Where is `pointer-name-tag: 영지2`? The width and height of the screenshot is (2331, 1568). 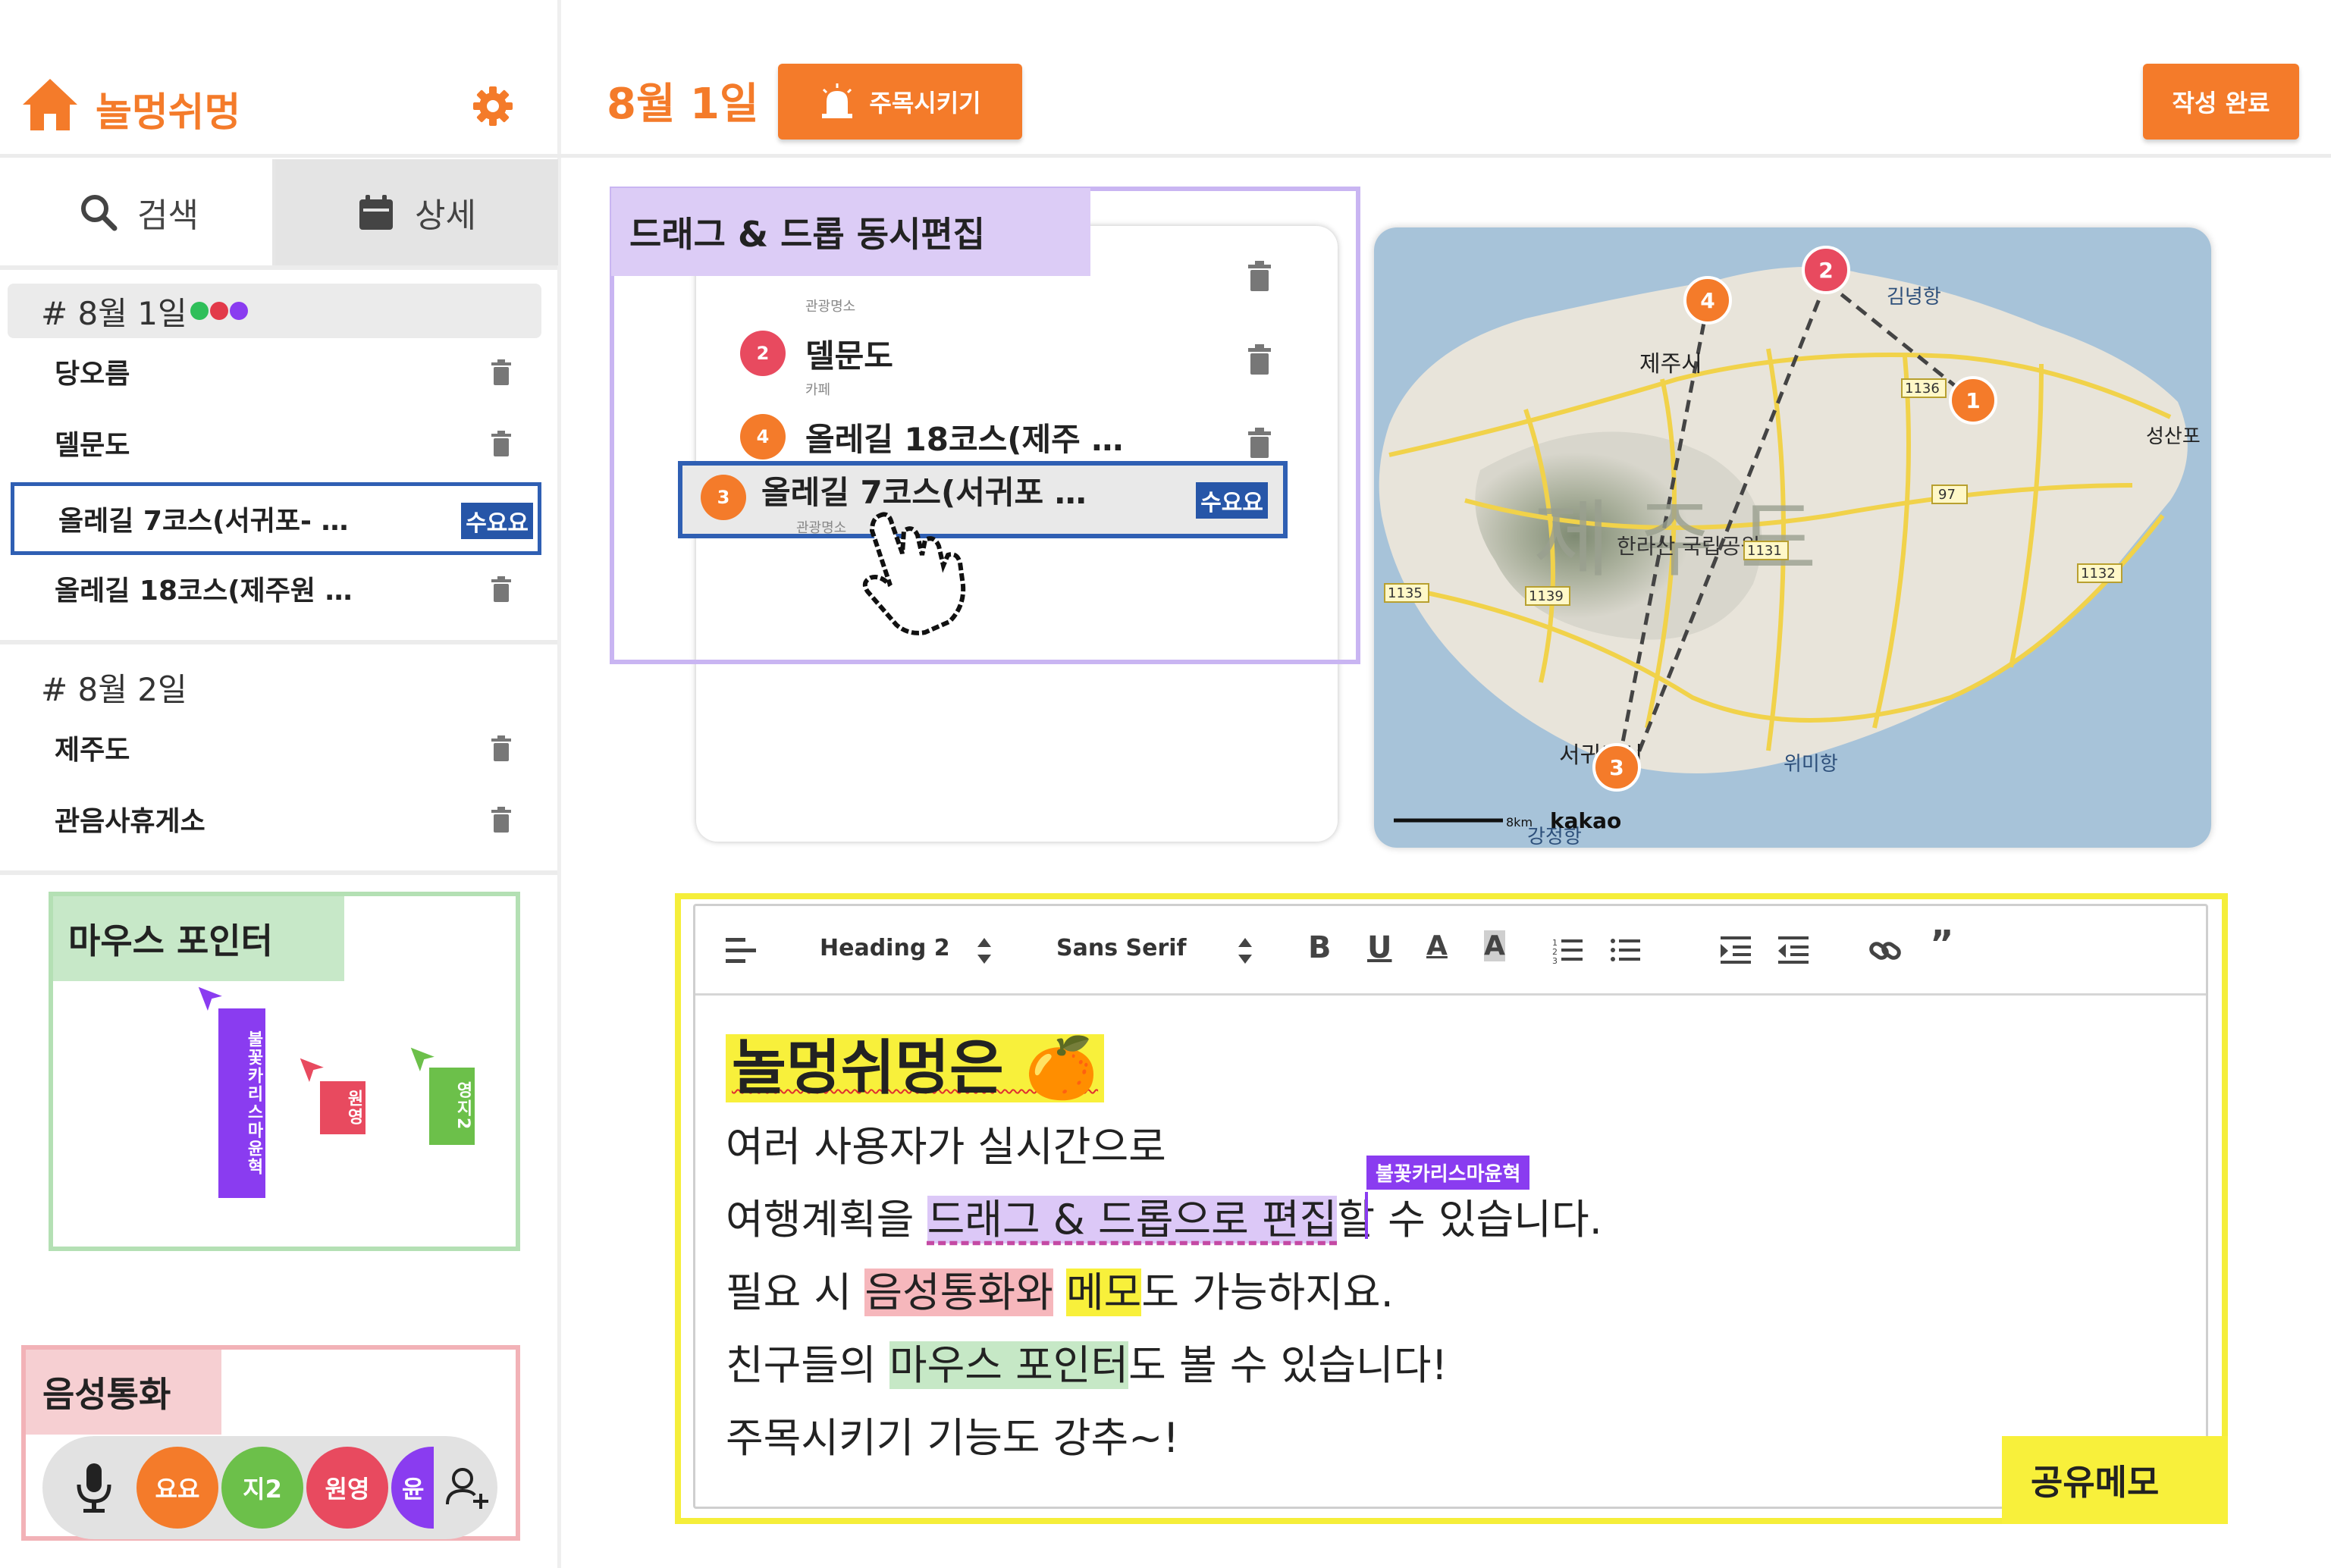
pointer-name-tag: 영지2 is located at coordinates (452, 1106).